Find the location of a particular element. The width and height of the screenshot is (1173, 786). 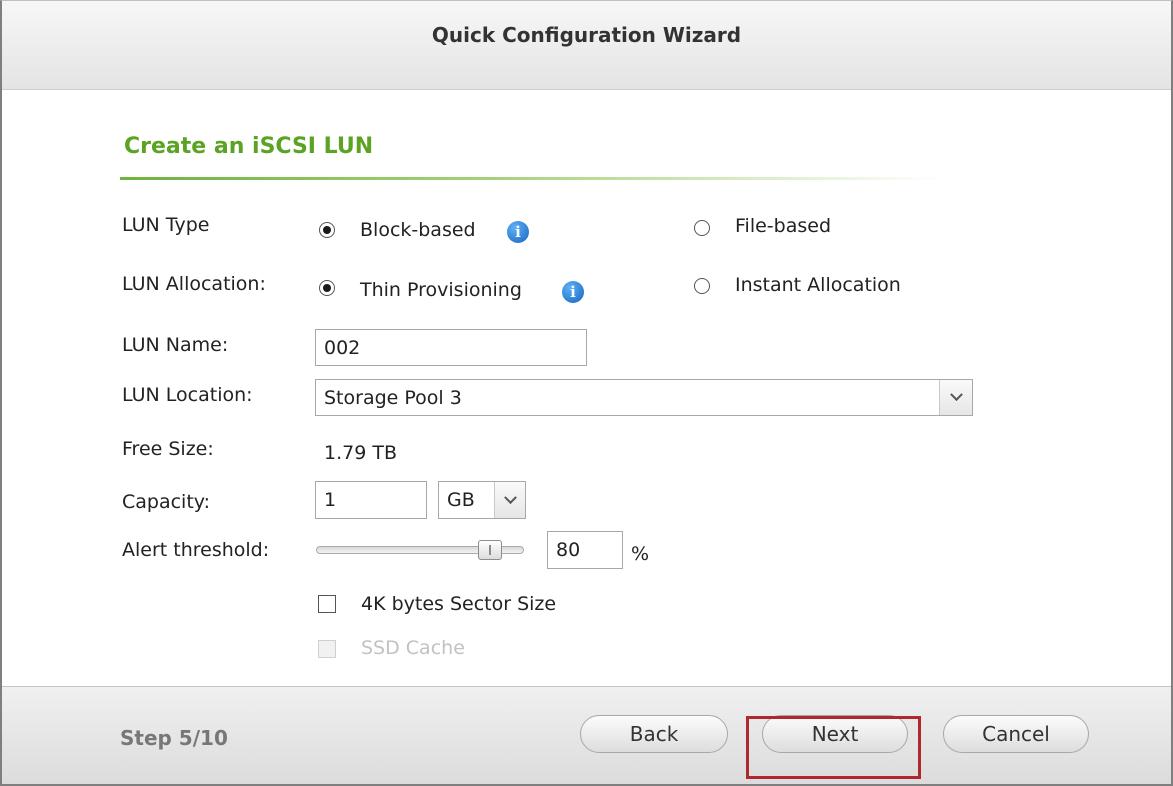

allocation-instant-label: Instant Allocation is located at coordinates (818, 285).